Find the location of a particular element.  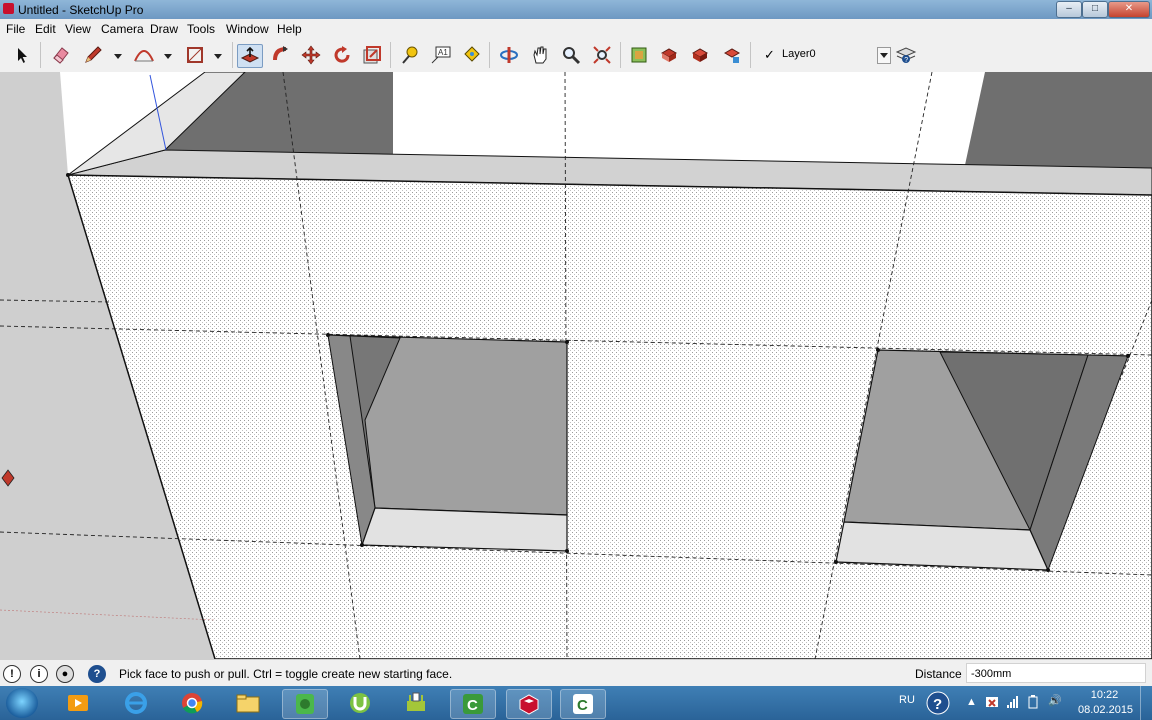

start-button is located at coordinates (22, 703).